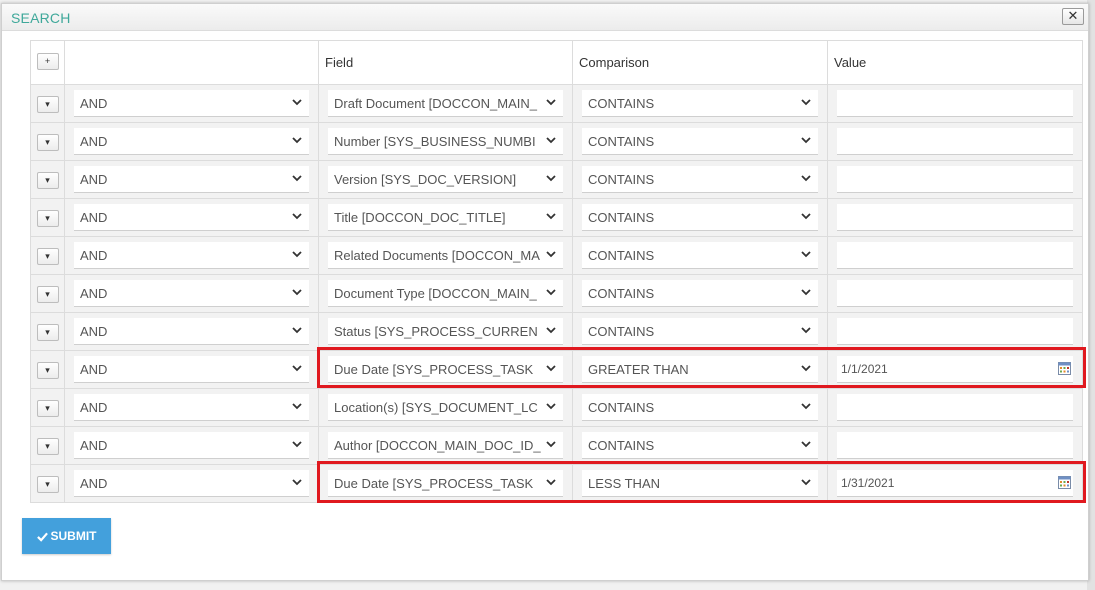 This screenshot has height=590, width=1095. I want to click on value-input: 1/1/2021, so click(955, 369).